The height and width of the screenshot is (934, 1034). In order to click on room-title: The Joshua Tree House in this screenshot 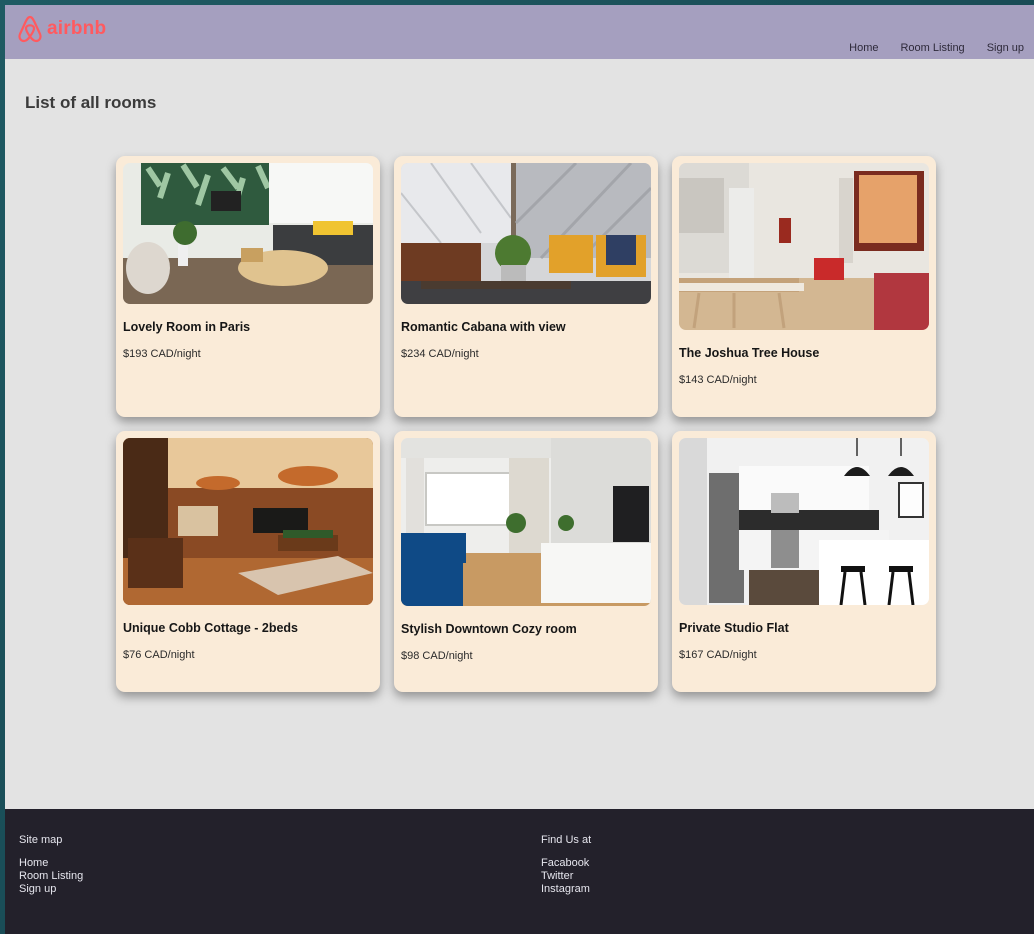, I will do `click(804, 353)`.